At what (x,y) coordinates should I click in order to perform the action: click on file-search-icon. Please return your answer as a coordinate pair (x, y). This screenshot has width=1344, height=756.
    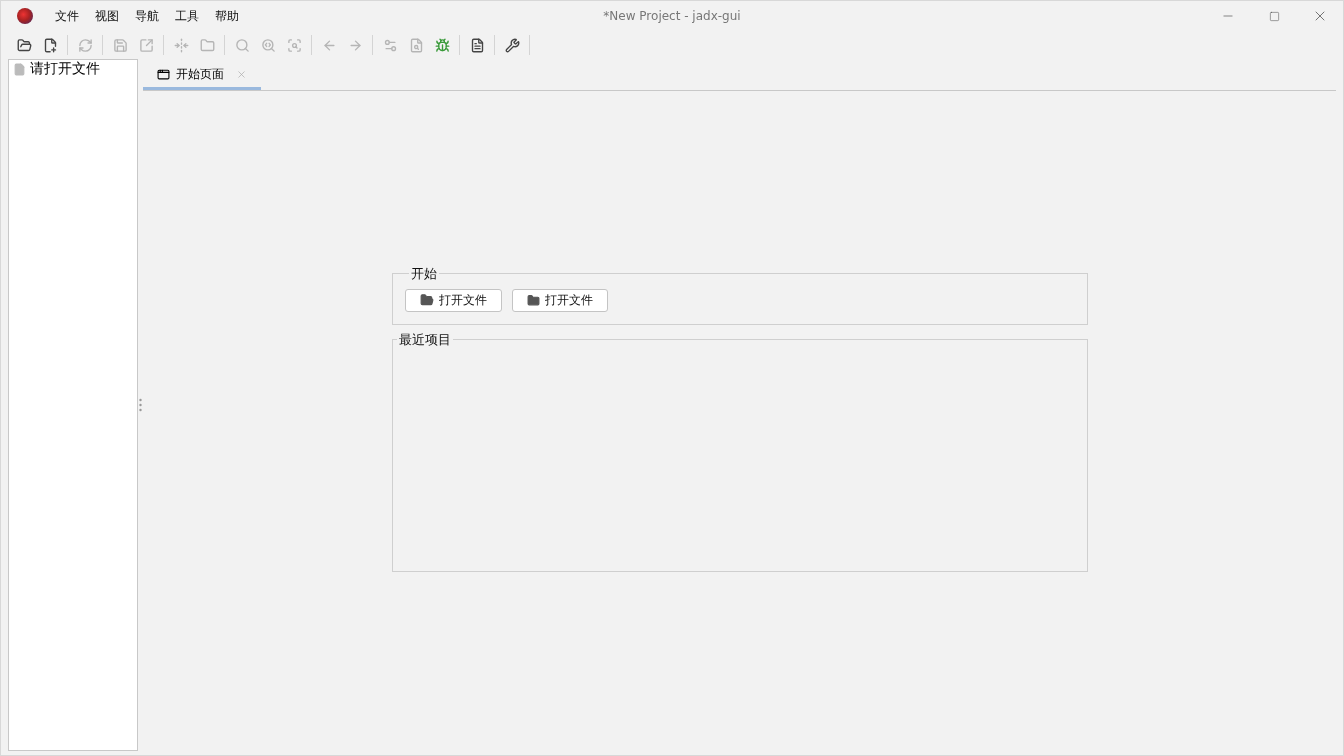
    Looking at the image, I should click on (416, 45).